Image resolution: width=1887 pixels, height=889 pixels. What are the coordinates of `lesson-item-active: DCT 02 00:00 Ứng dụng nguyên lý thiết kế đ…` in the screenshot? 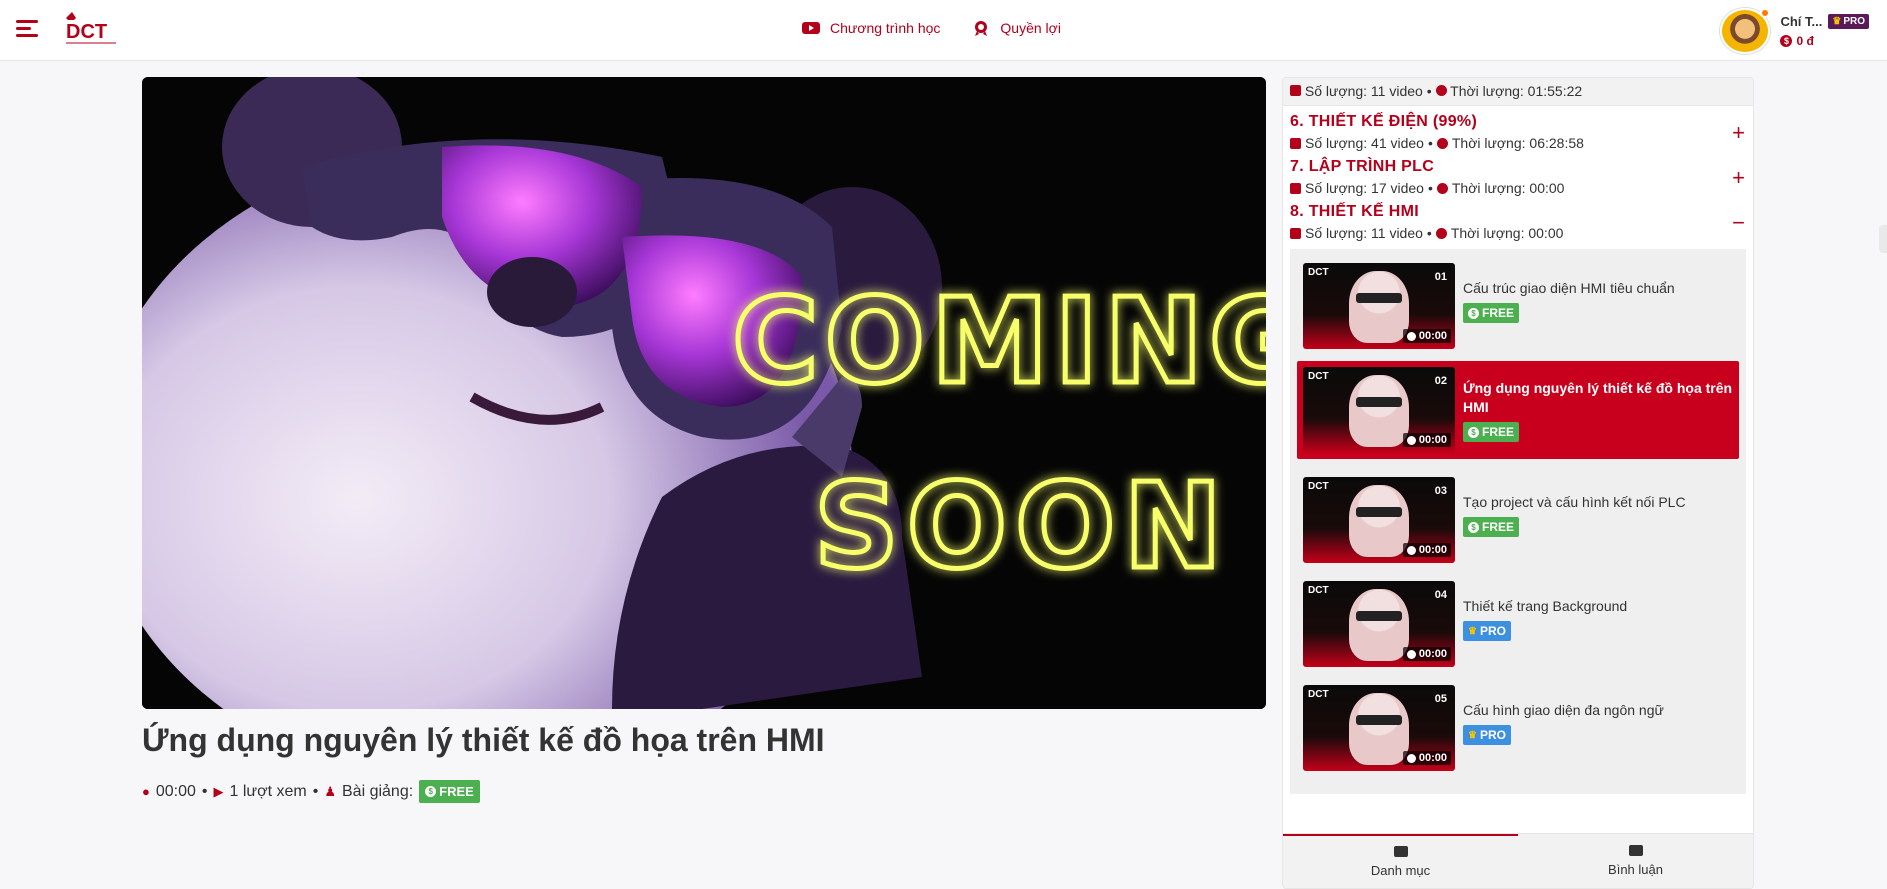 It's located at (1518, 410).